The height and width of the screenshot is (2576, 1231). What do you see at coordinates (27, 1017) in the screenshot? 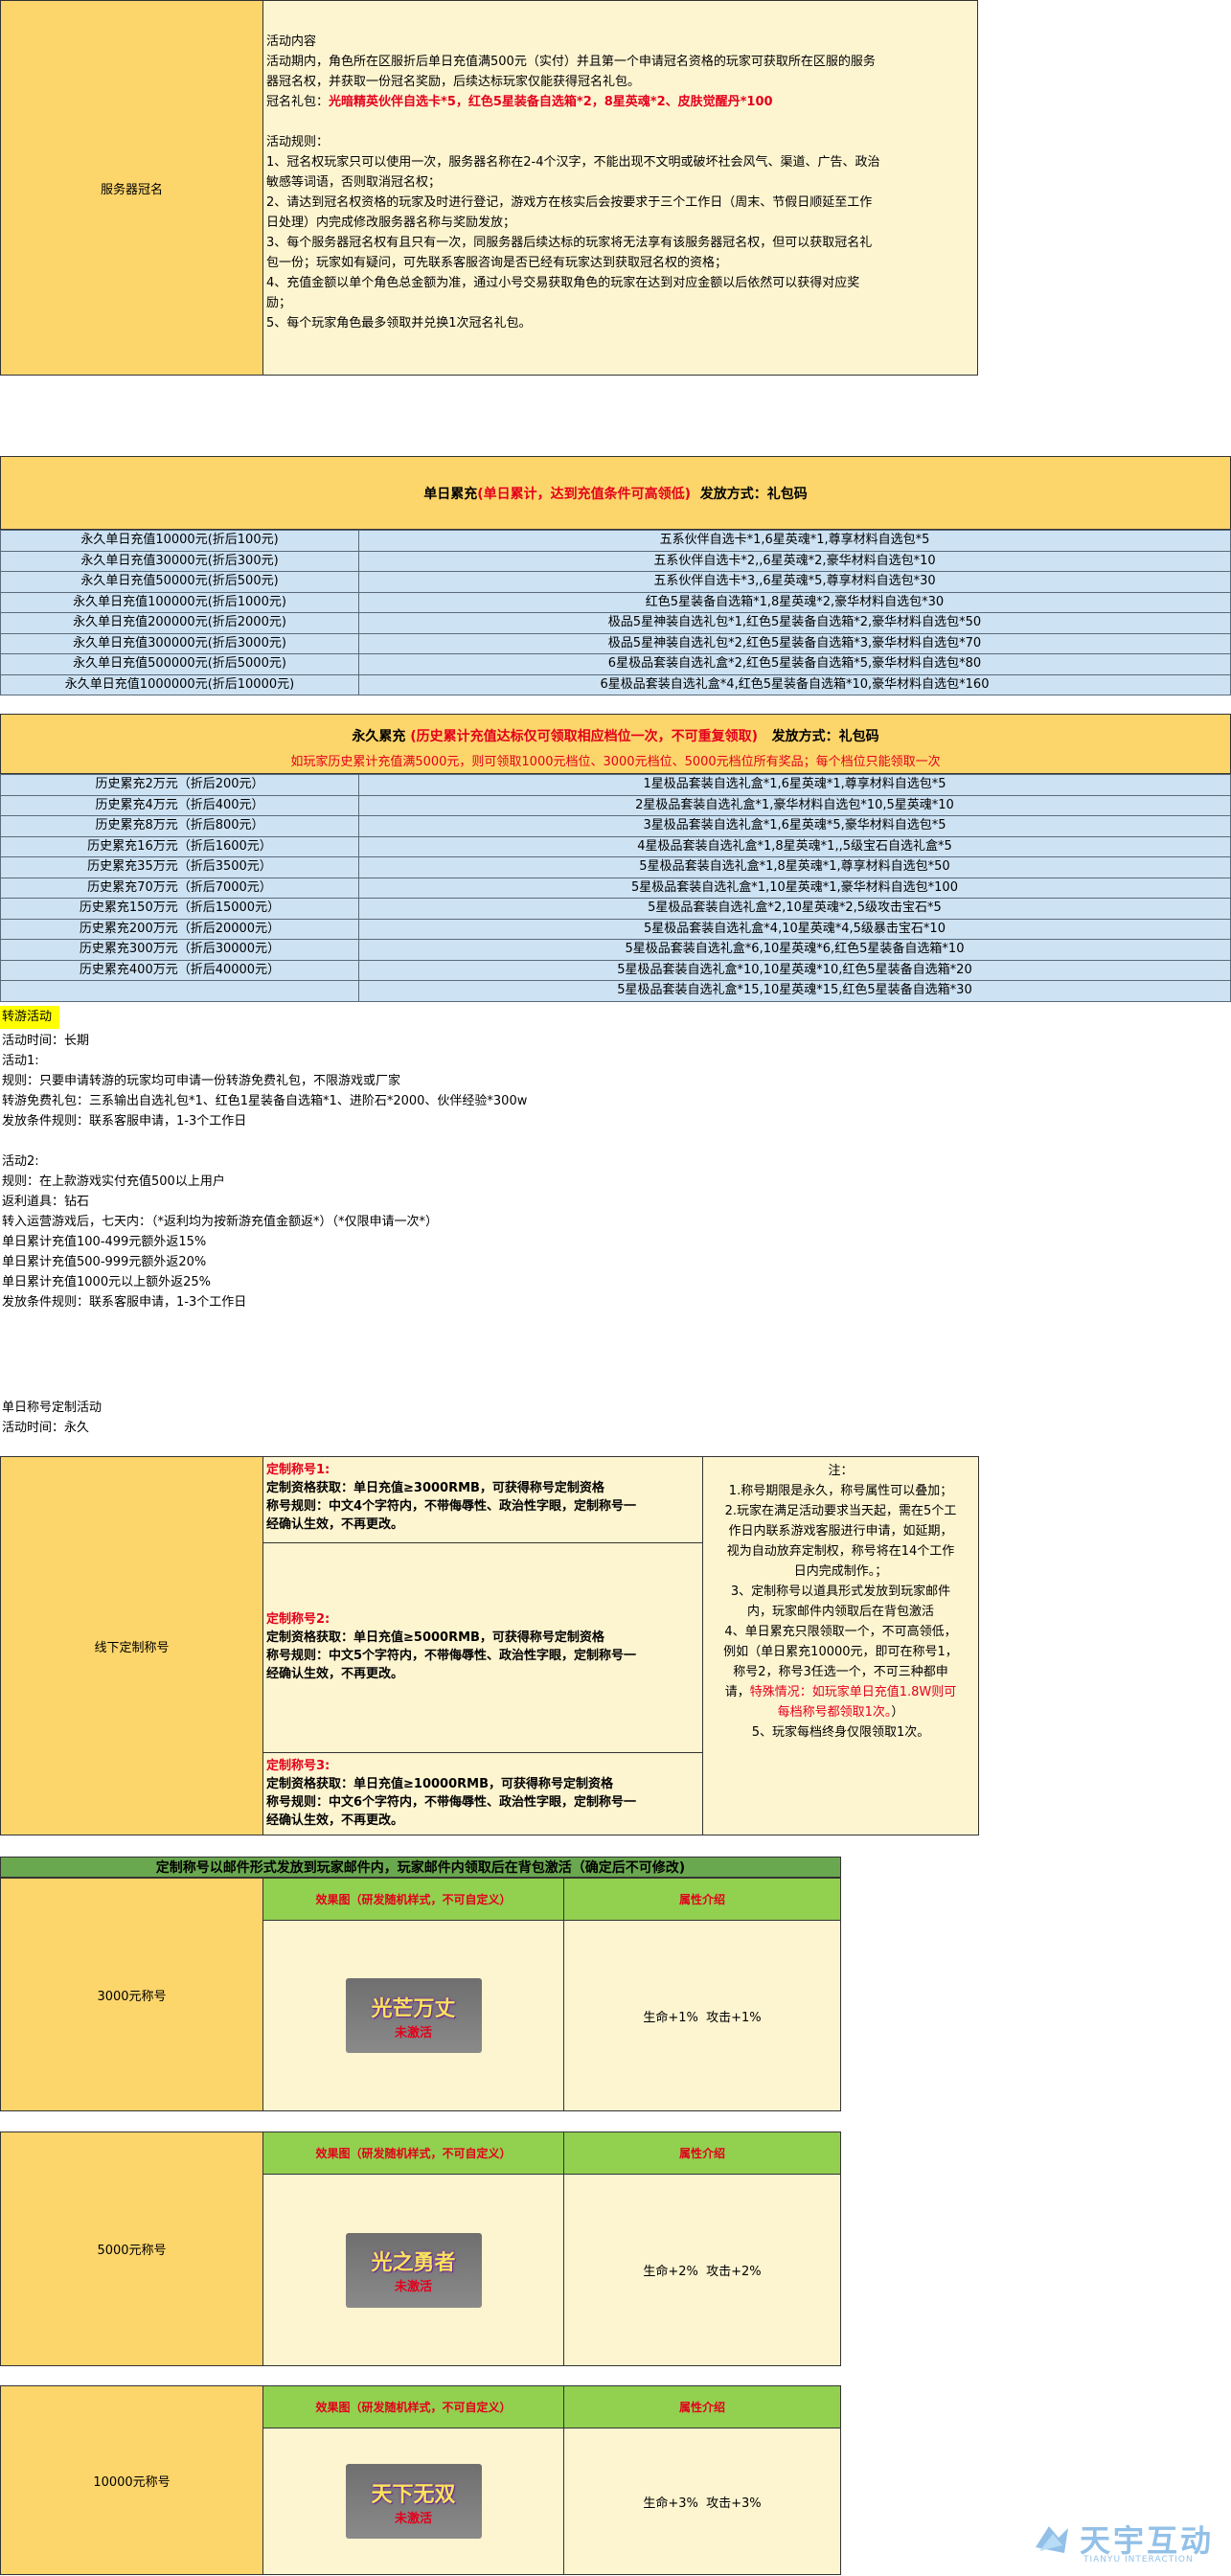
I see `transfer-title-text: 转游活动` at bounding box center [27, 1017].